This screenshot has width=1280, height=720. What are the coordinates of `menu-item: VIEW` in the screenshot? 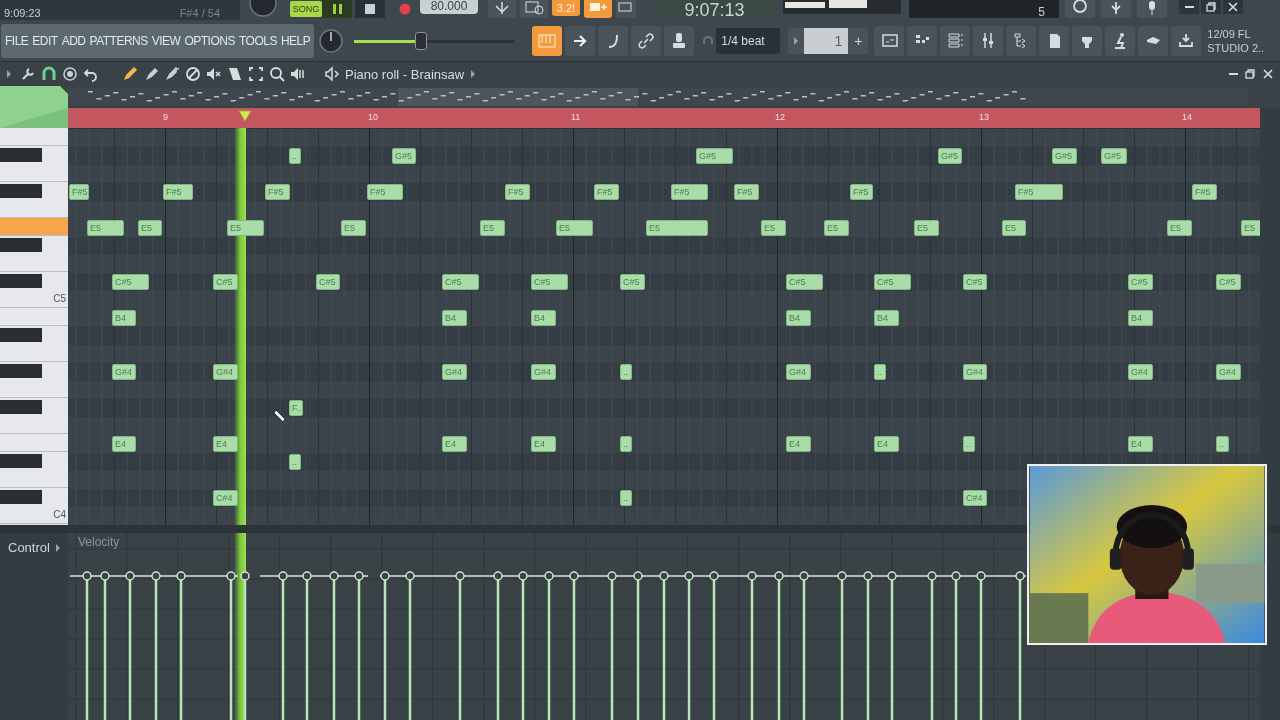 It's located at (166, 40).